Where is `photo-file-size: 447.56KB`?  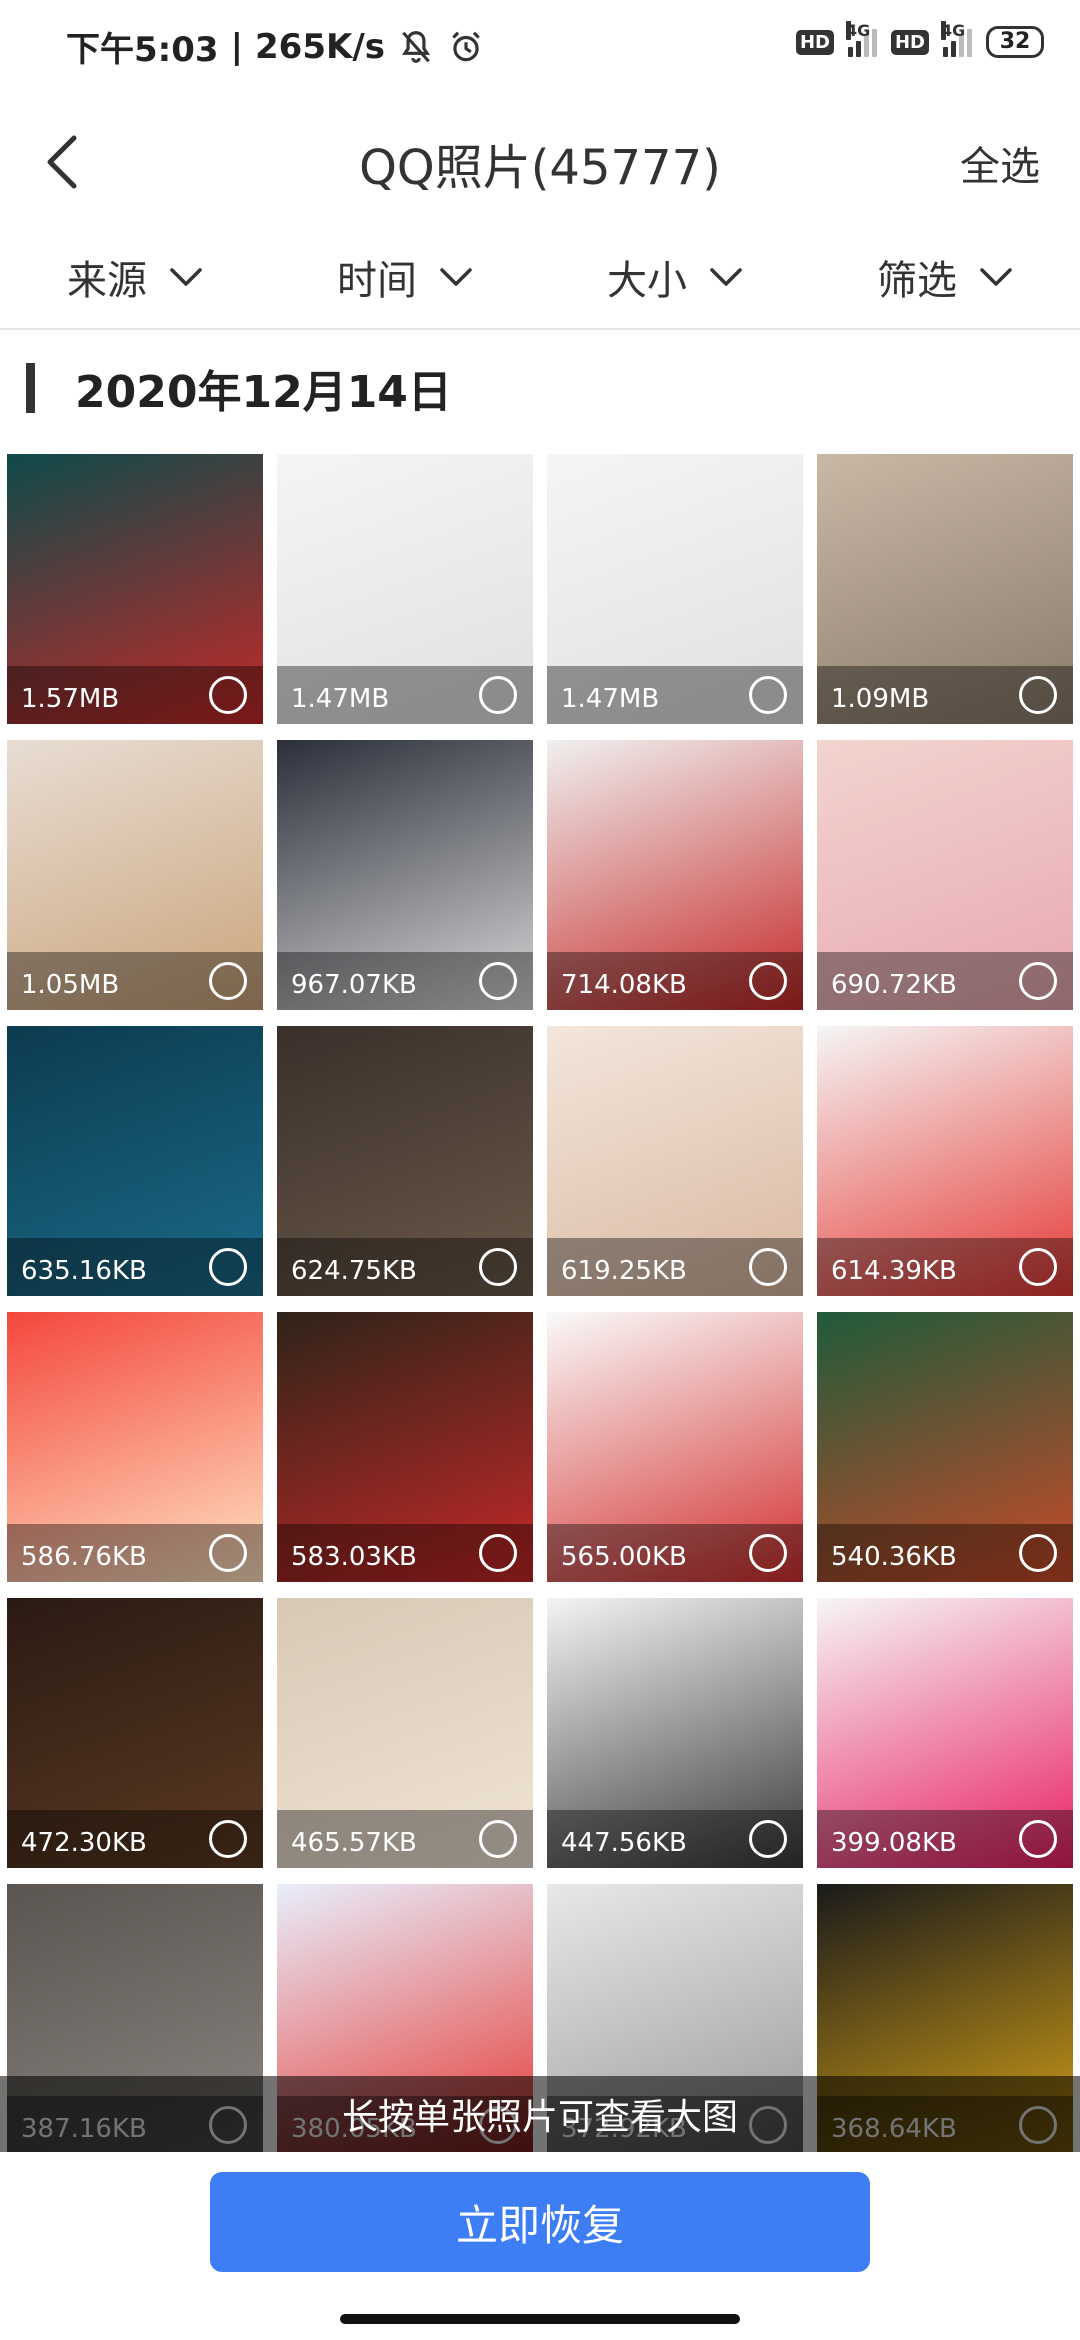
photo-file-size: 447.56KB is located at coordinates (624, 1843).